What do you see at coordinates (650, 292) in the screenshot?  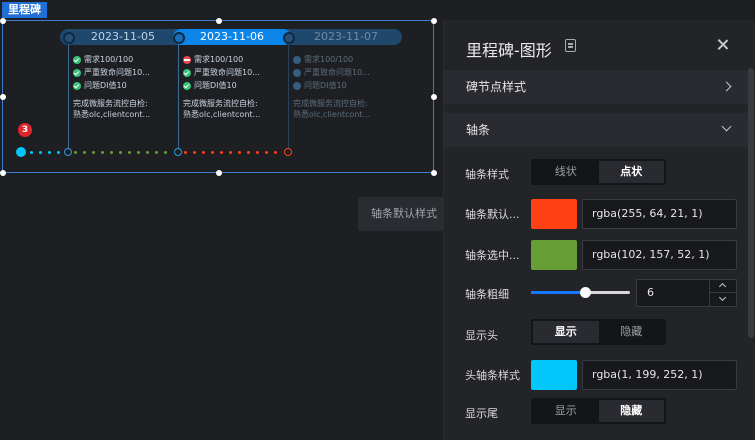 I see `thickness-value: 6` at bounding box center [650, 292].